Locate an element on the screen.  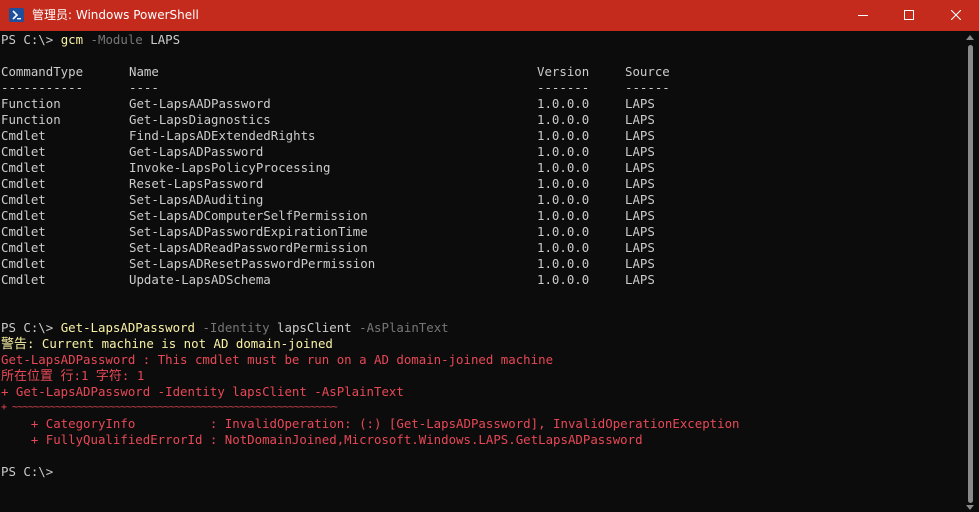
table-cell-name: Invoke-LapsPolicyProcessing is located at coordinates (230, 167).